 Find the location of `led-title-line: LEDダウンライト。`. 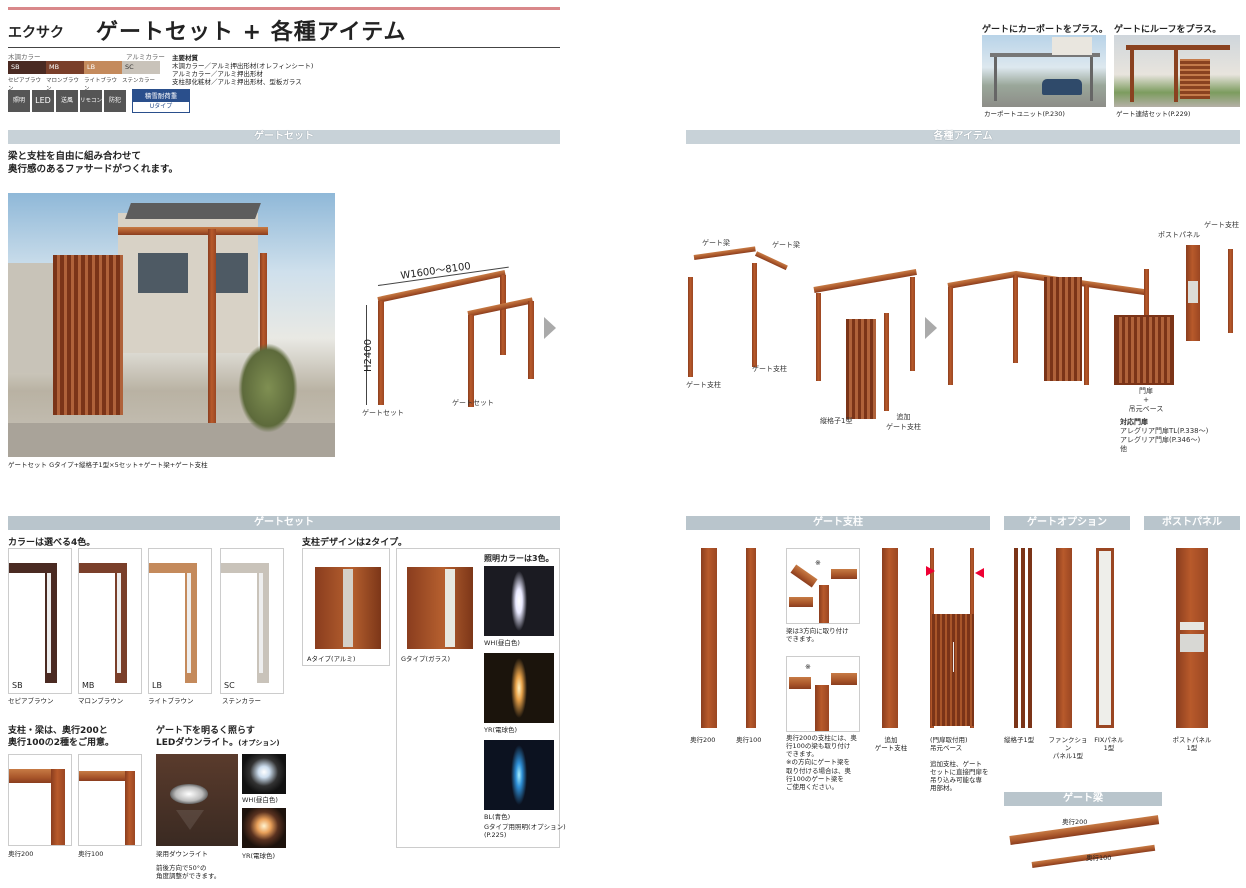

led-title-line: LEDダウンライト。 is located at coordinates (197, 742).